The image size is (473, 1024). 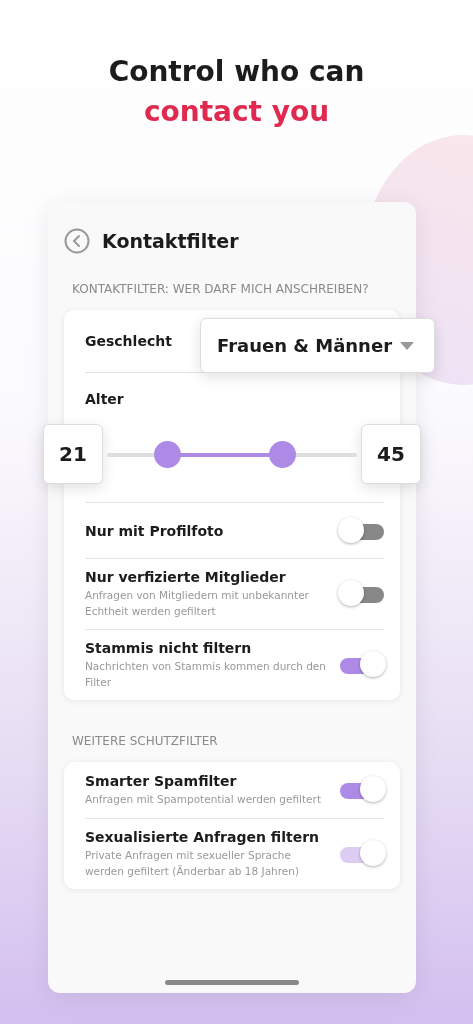 What do you see at coordinates (186, 577) in the screenshot?
I see `setting-title: Nur verfizierte Mitglieder` at bounding box center [186, 577].